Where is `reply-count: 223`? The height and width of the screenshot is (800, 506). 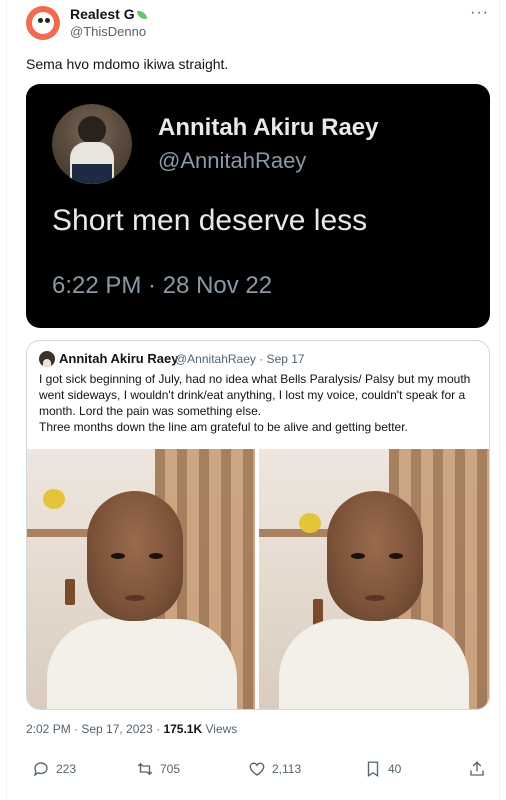 reply-count: 223 is located at coordinates (66, 769).